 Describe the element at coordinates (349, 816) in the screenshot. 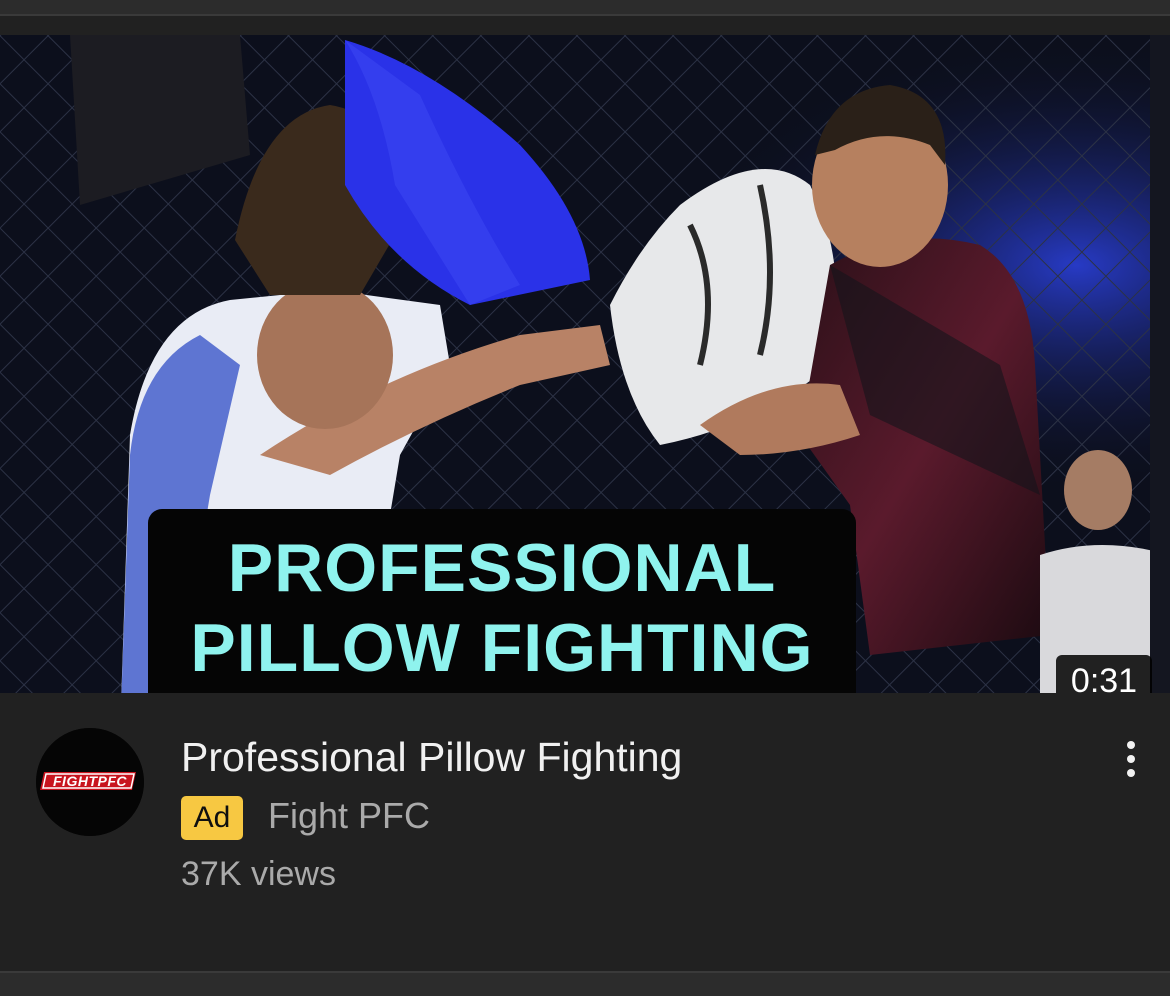

I see `channel-name: Fight PFC` at that location.